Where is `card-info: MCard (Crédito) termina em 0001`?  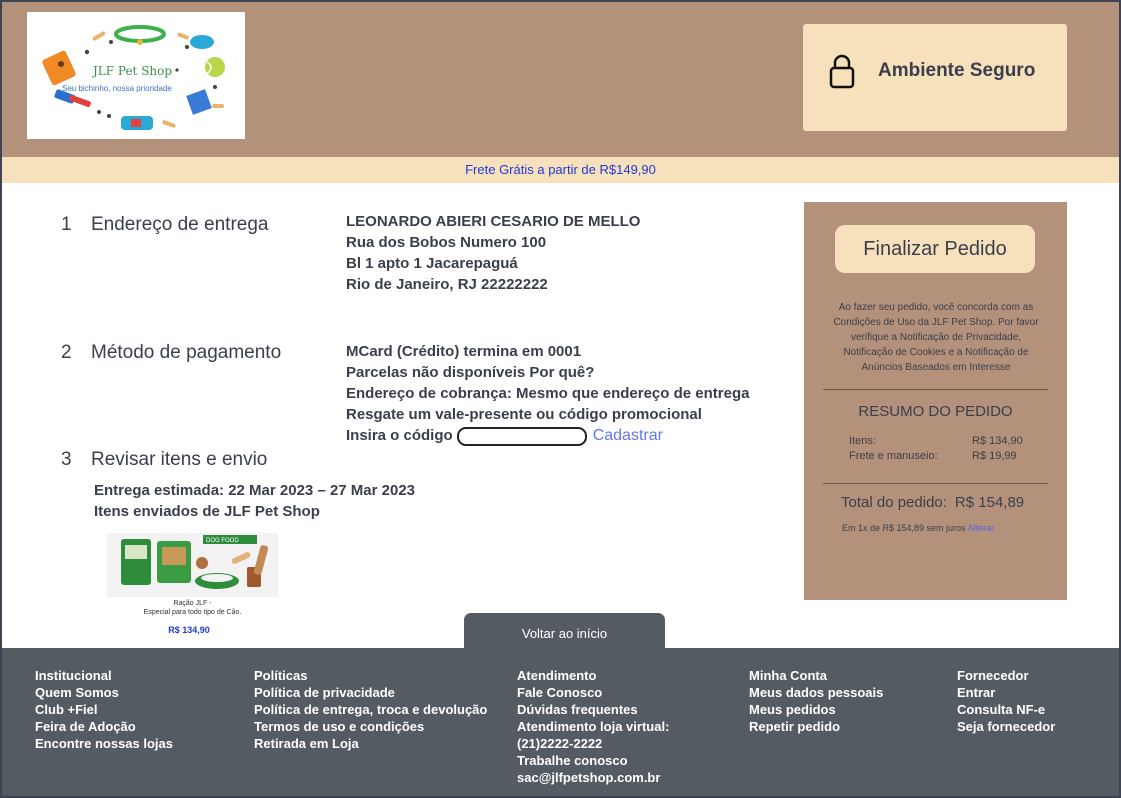
card-info: MCard (Crédito) termina em 0001 is located at coordinates (464, 351).